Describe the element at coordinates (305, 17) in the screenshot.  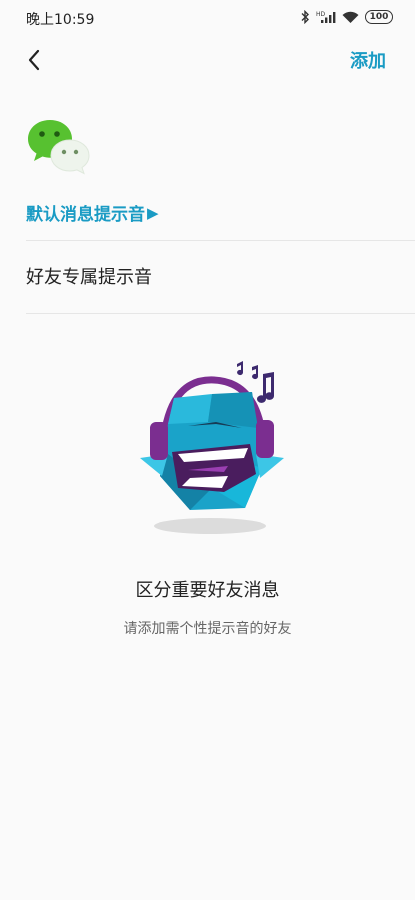
I see `bluetooth-icon` at that location.